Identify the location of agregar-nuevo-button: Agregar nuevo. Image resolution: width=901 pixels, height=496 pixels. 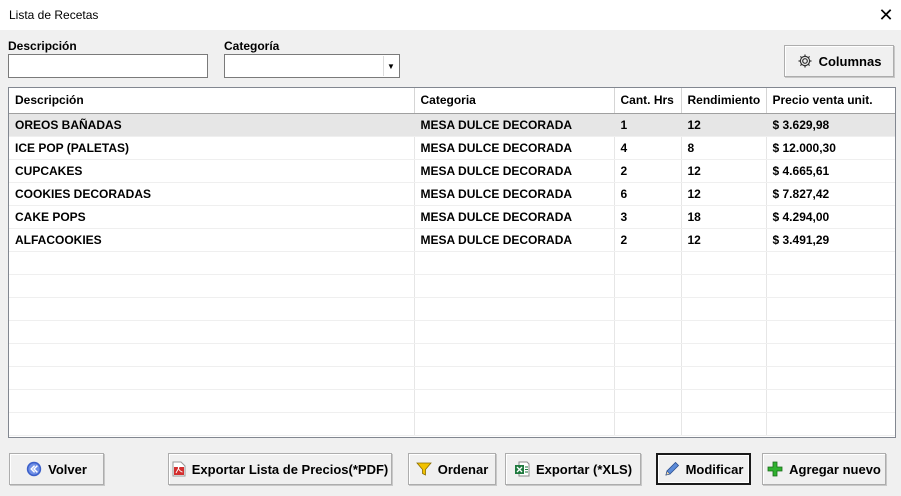
(824, 469).